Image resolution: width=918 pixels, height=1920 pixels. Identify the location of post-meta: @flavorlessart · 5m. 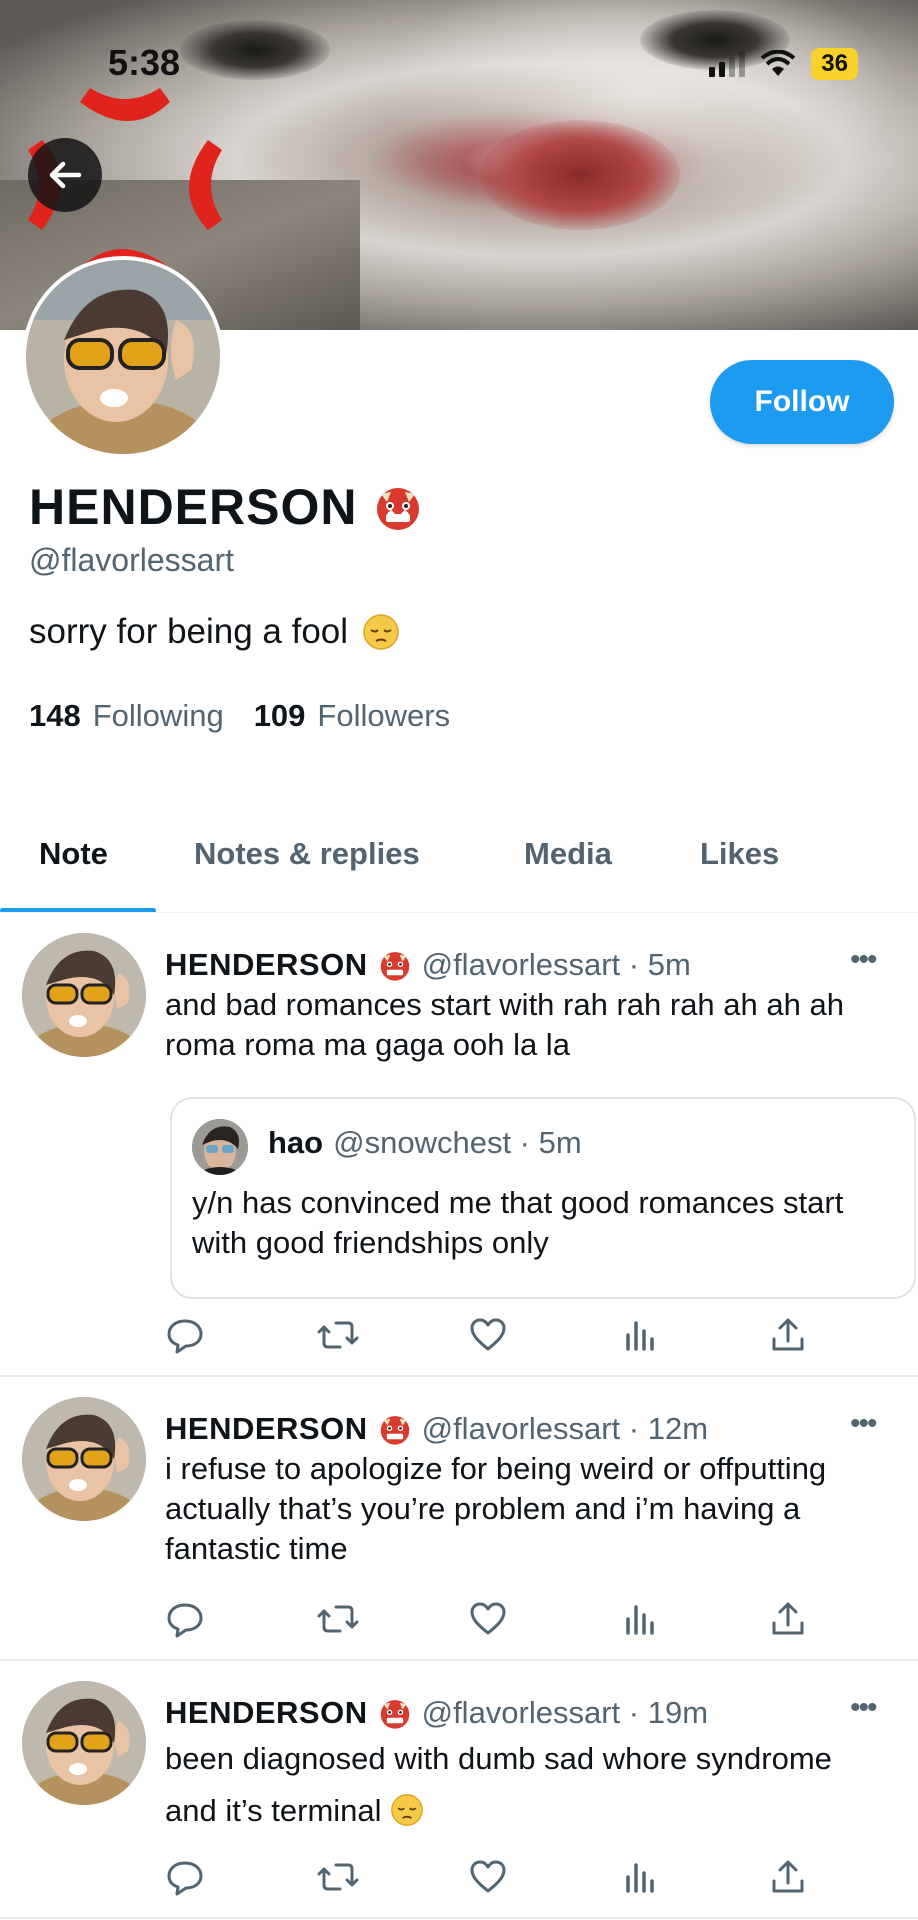
(556, 964).